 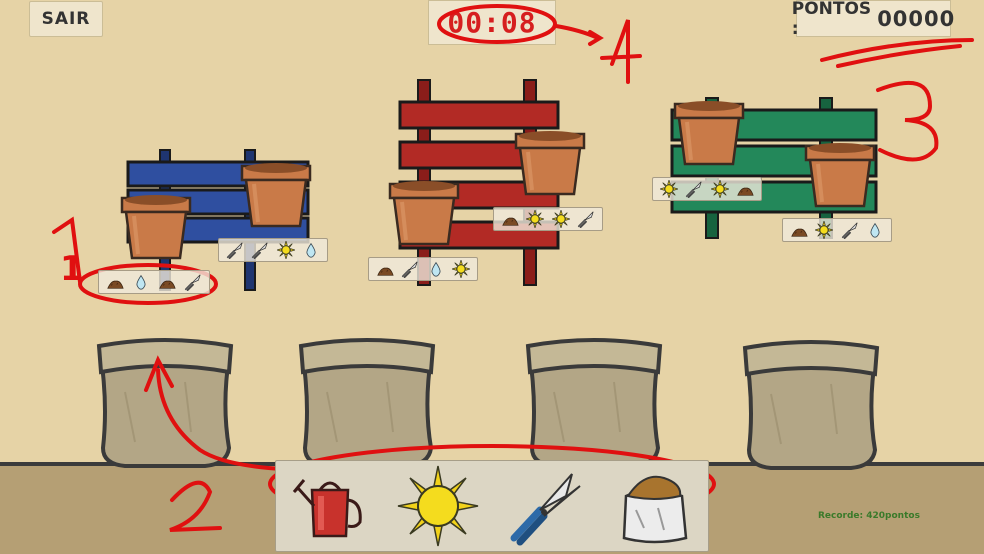 I want to click on fertilizer-tool, so click(x=654, y=506).